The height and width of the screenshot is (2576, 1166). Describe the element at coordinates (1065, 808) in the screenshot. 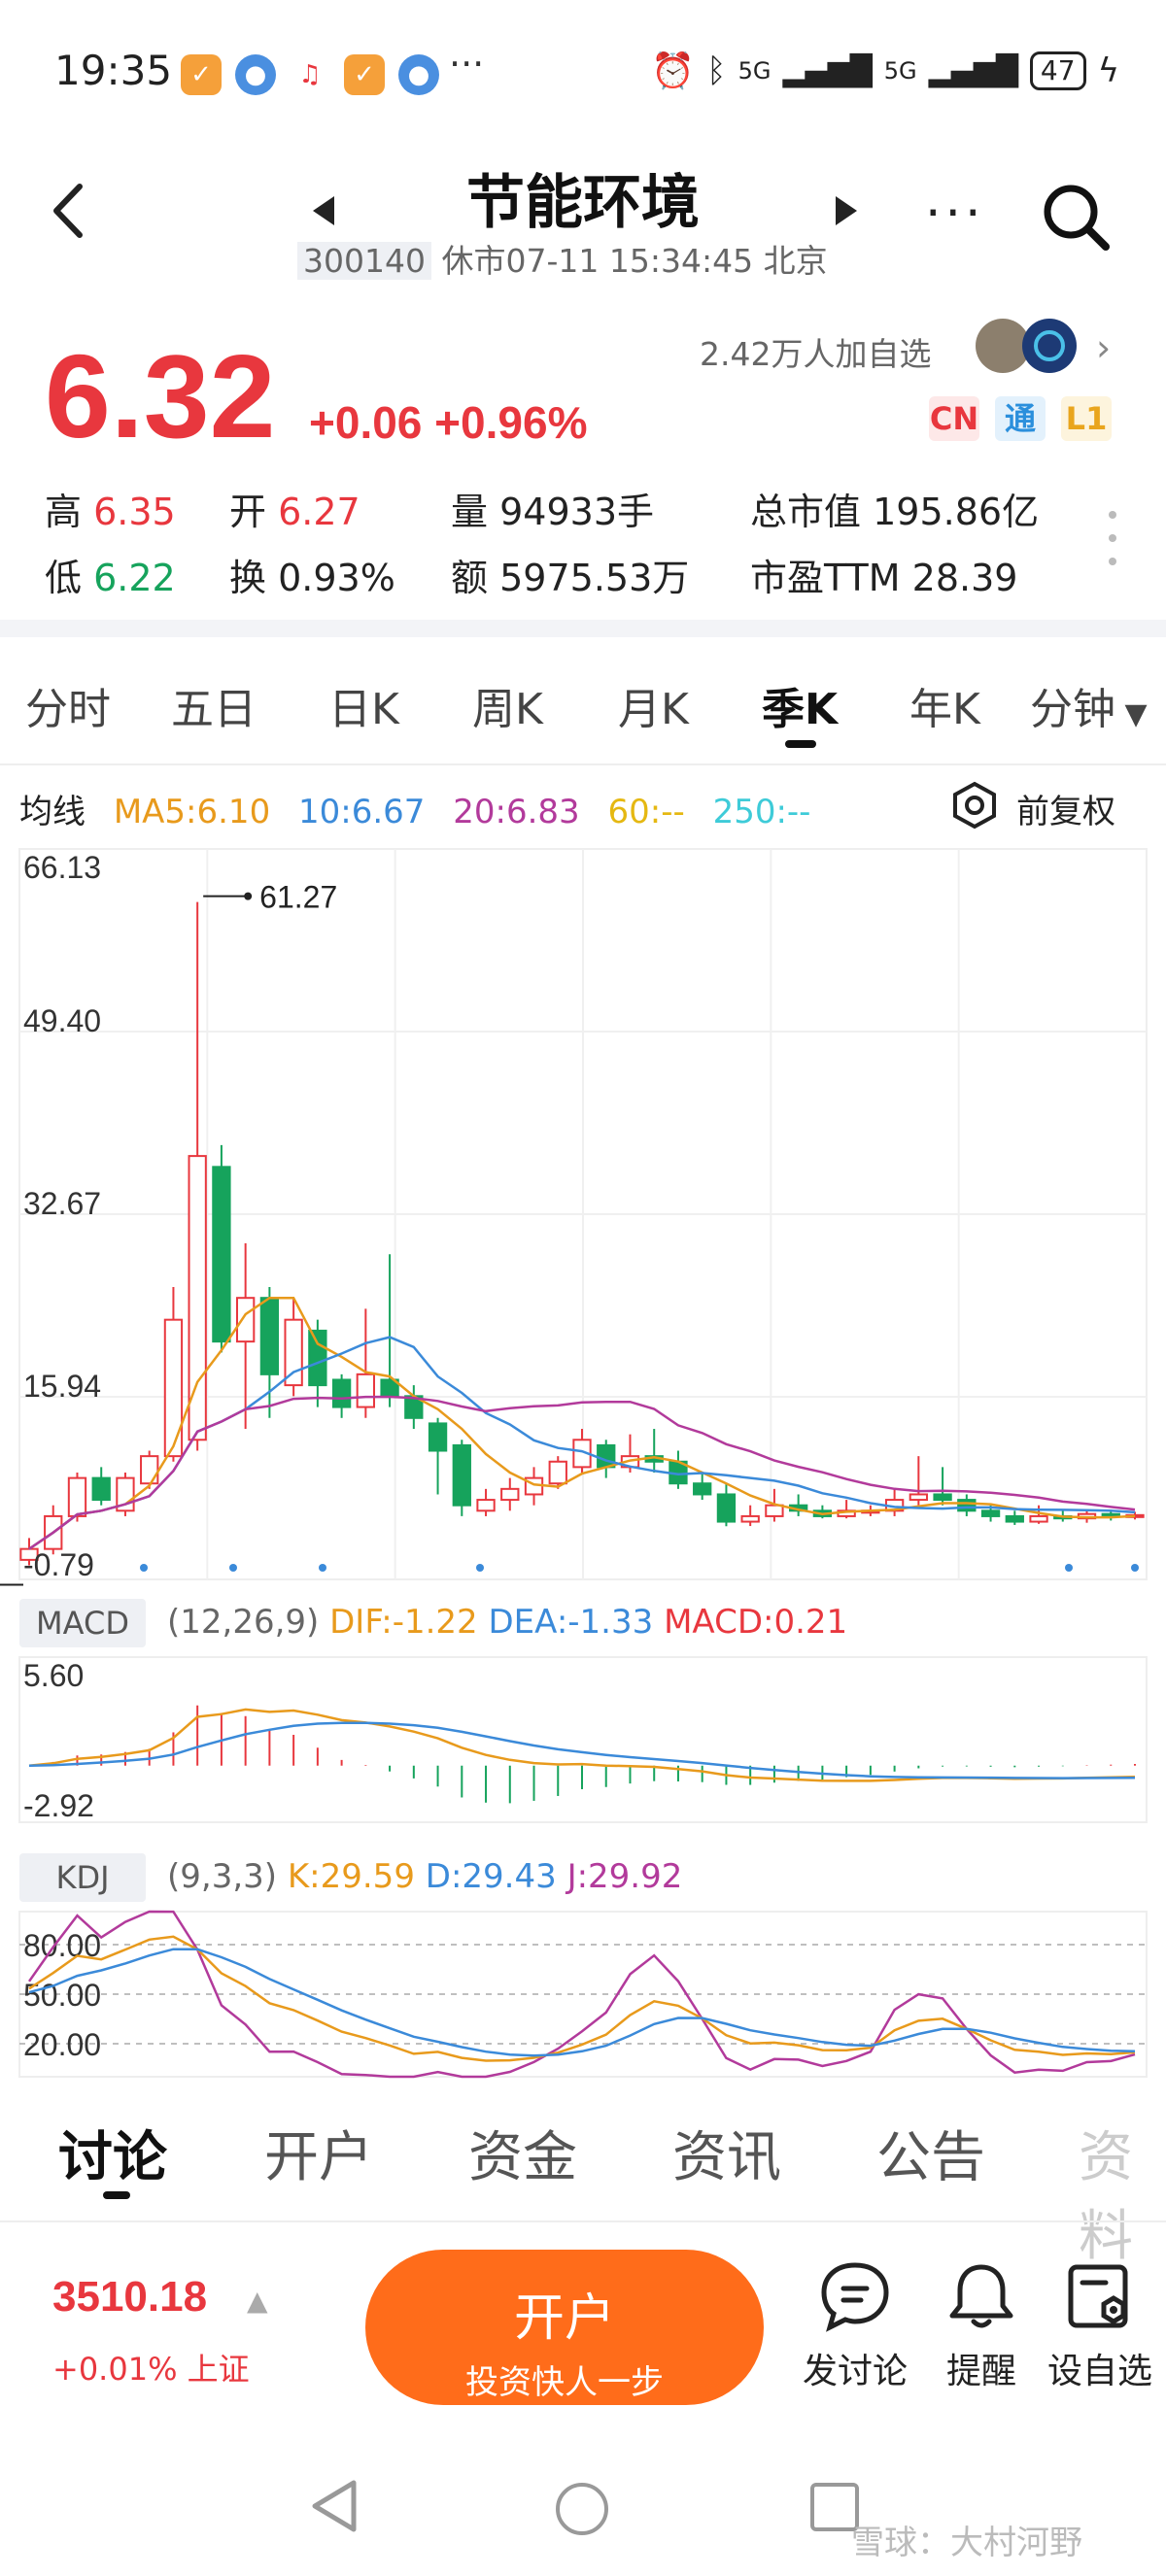

I see `adjust-mode: 前复权` at that location.